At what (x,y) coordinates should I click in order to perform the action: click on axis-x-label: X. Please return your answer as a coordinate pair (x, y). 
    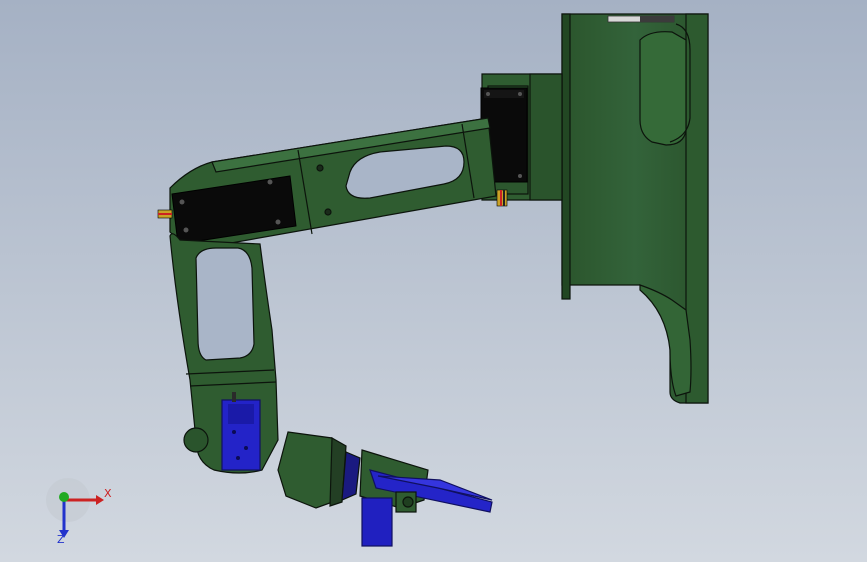
    Looking at the image, I should click on (108, 493).